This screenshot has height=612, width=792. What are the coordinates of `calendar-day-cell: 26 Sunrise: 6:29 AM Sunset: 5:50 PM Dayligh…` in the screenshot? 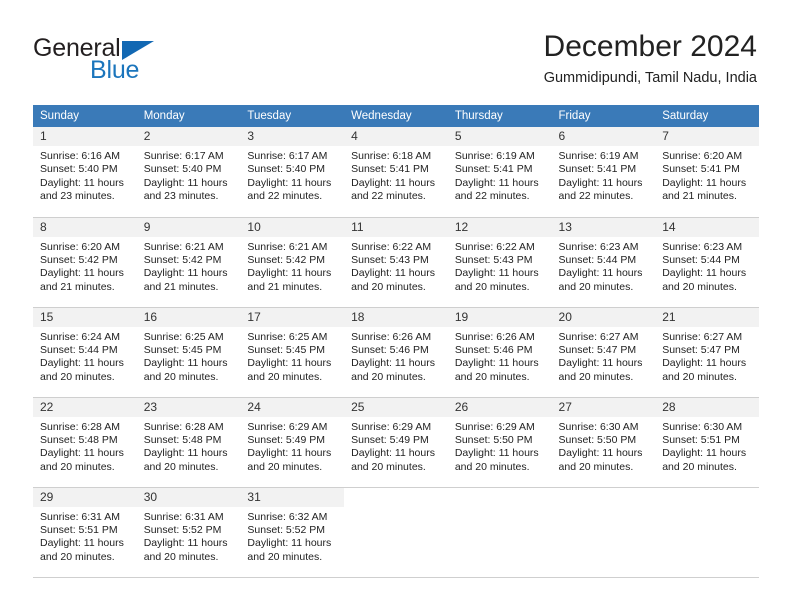 It's located at (499, 442).